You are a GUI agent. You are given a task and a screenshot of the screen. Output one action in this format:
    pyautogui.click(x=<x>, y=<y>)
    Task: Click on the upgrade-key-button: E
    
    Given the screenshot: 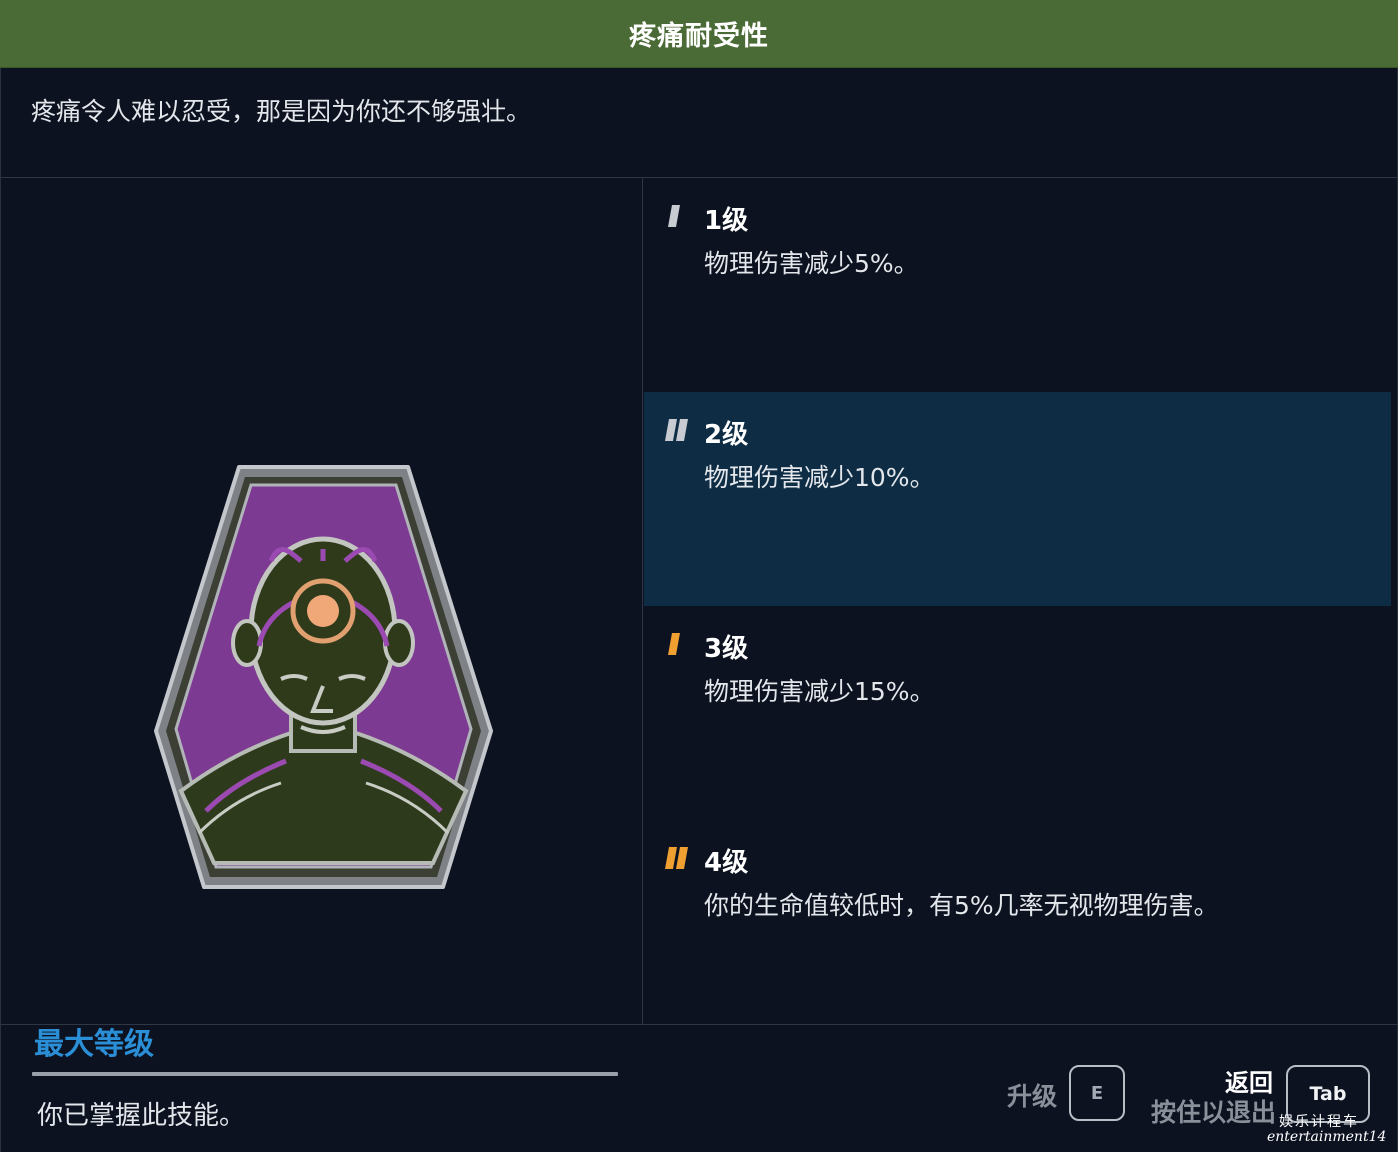 What is the action you would take?
    pyautogui.click(x=1097, y=1093)
    